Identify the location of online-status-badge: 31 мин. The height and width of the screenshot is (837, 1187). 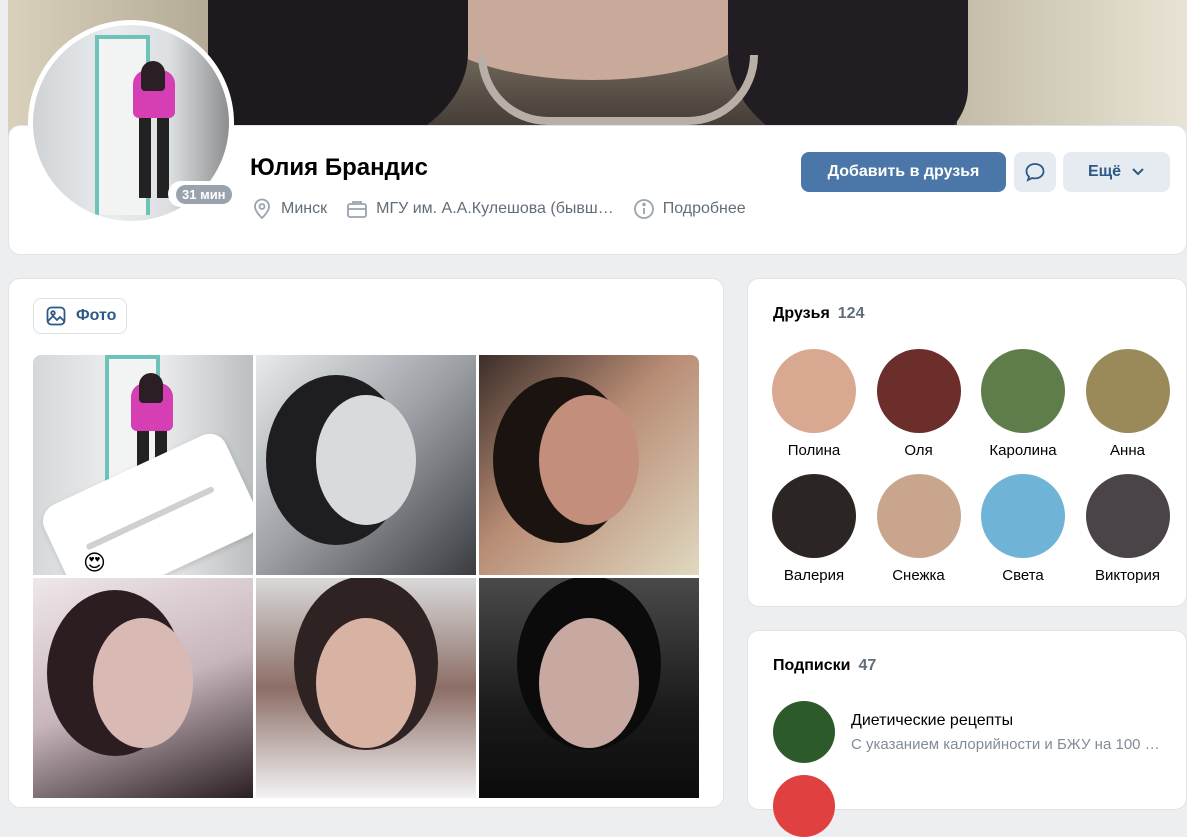
(204, 194).